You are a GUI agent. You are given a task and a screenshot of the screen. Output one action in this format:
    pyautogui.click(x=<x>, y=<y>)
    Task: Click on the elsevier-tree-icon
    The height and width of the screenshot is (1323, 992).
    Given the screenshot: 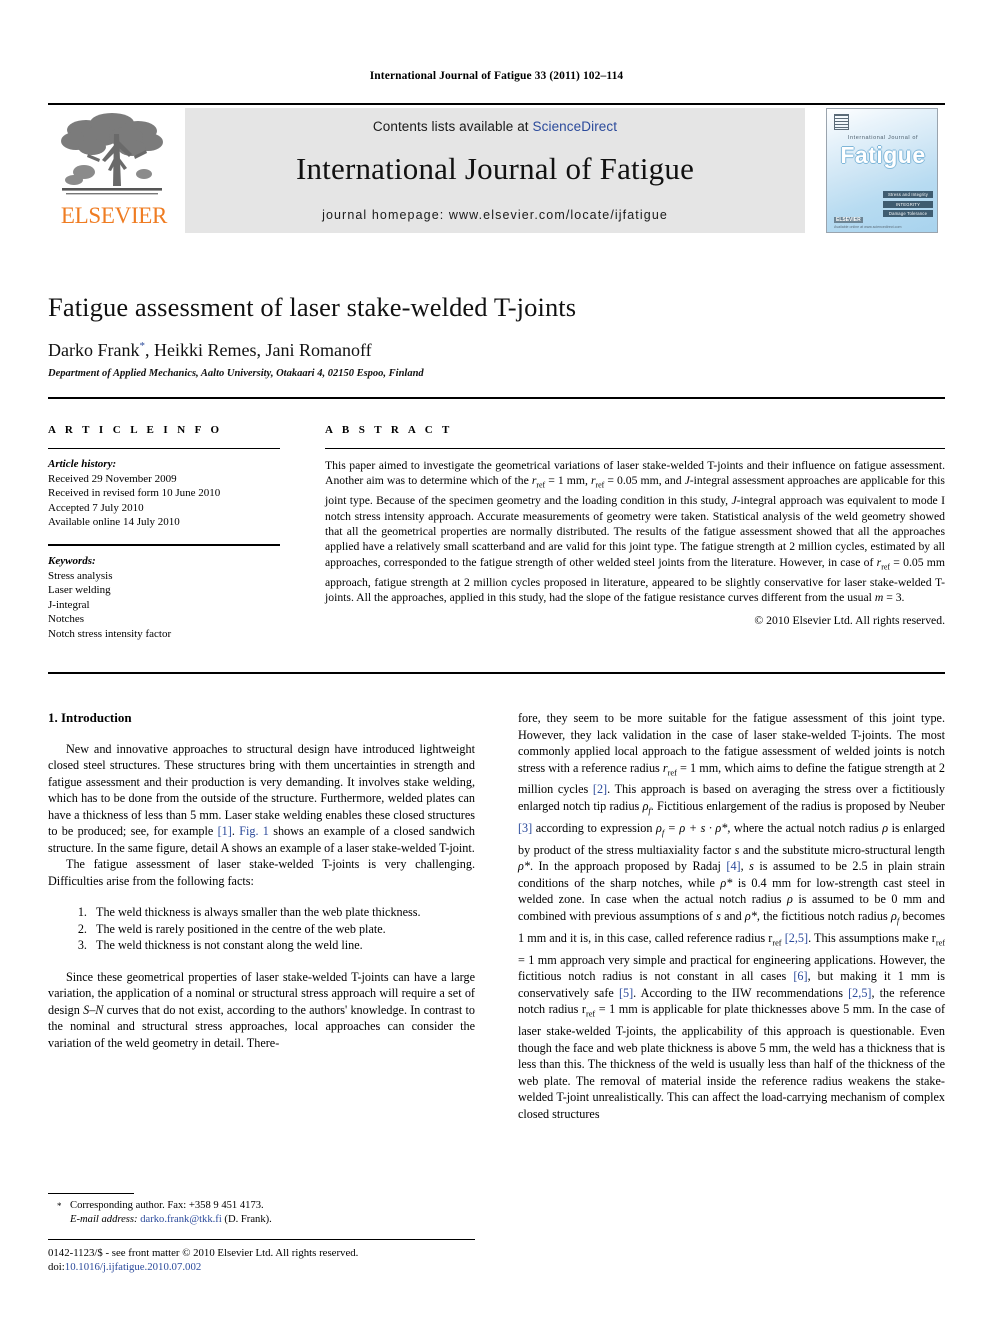 What is the action you would take?
    pyautogui.click(x=112, y=154)
    